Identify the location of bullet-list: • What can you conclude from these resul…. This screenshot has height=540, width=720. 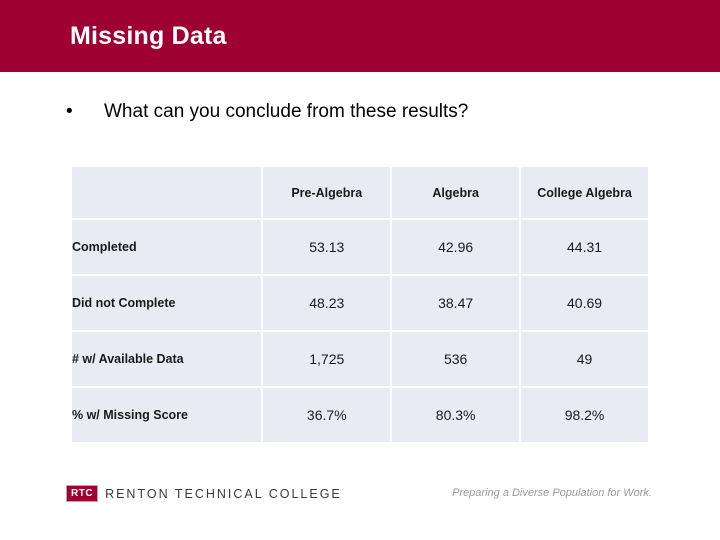
(362, 112).